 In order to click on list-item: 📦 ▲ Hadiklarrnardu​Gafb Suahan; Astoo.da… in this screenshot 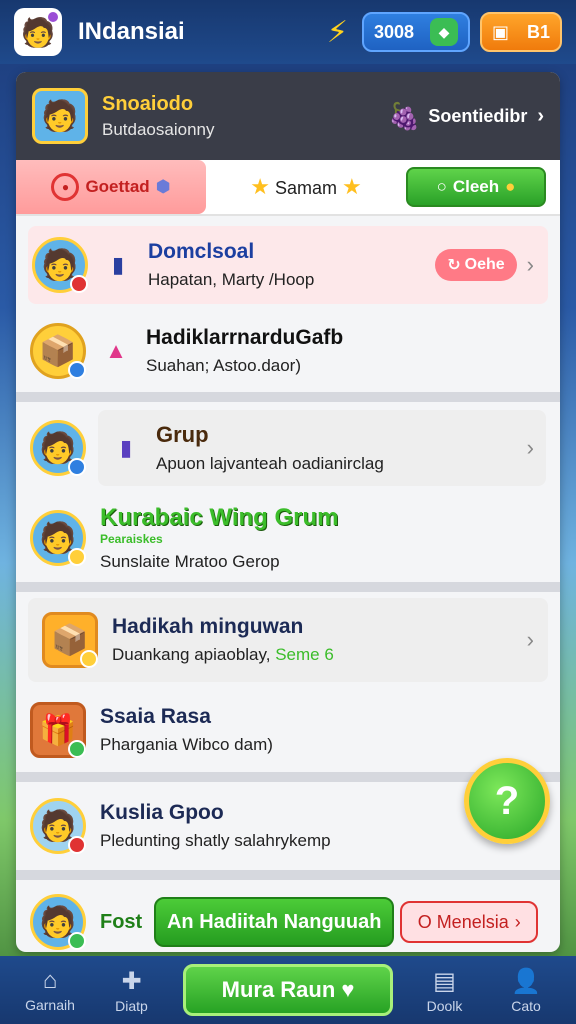, I will do `click(288, 351)`.